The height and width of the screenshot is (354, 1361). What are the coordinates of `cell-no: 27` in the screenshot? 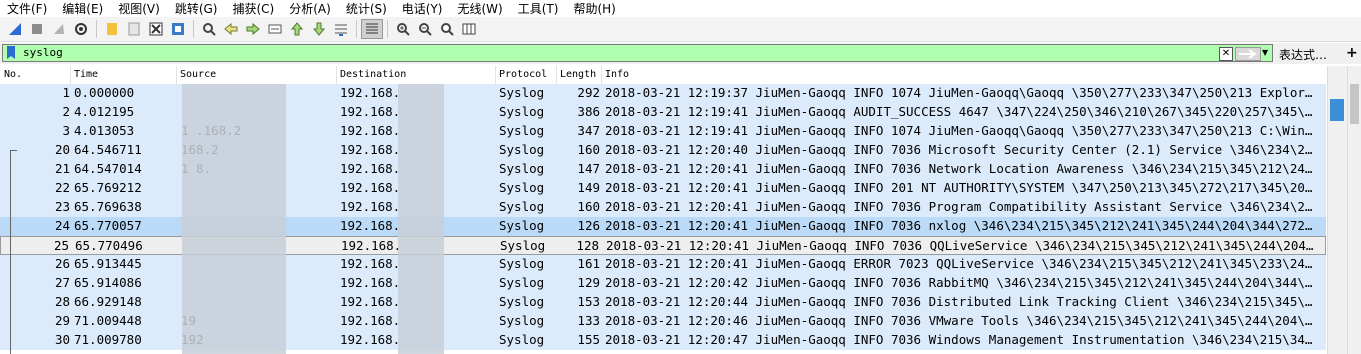 It's located at (62, 282).